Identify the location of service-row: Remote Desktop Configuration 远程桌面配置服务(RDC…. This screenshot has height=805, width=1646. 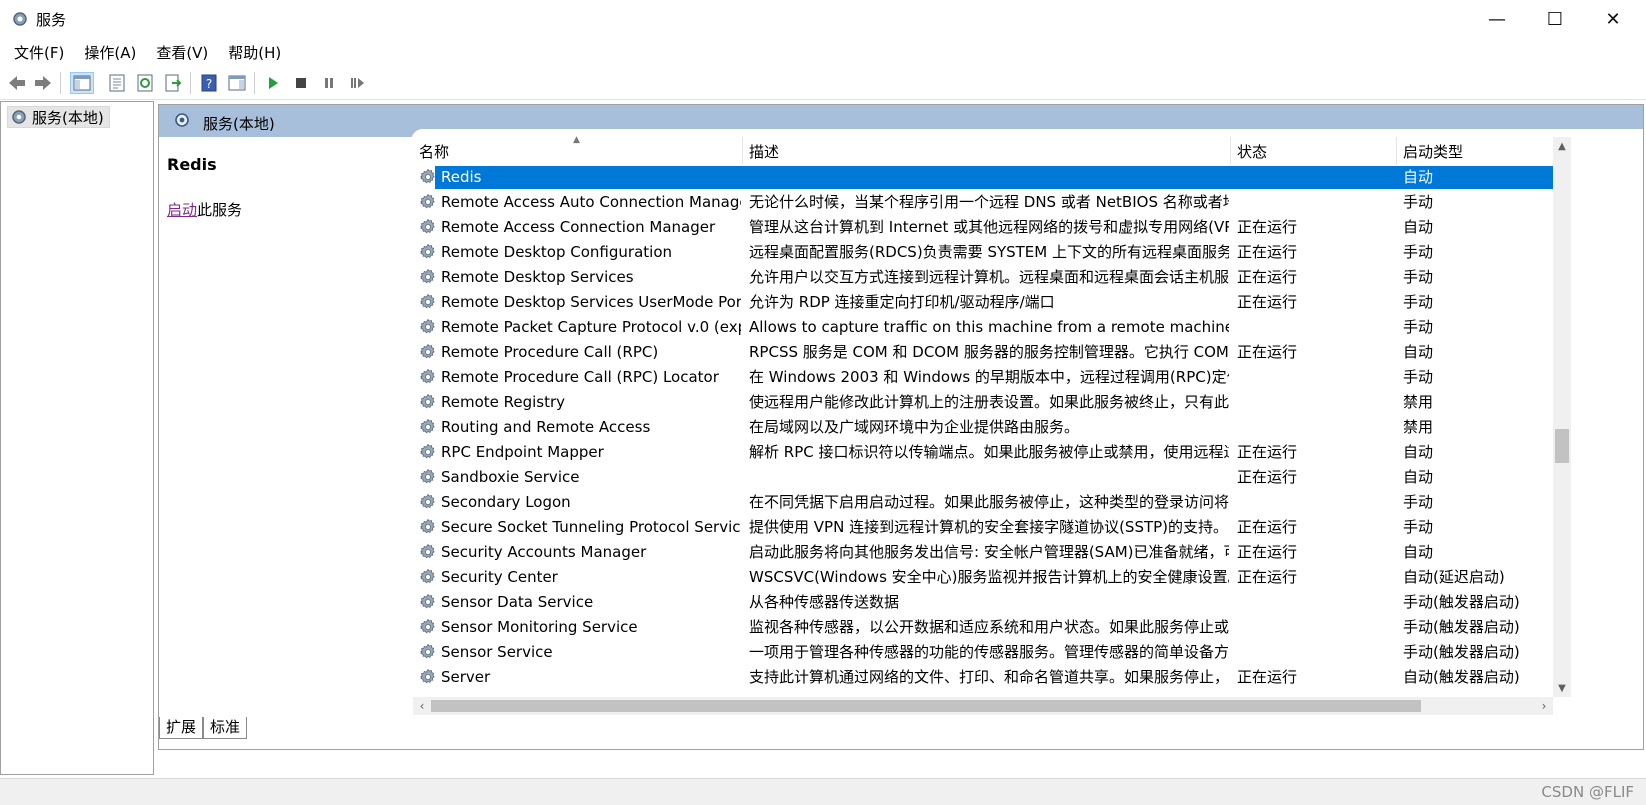
(983, 252).